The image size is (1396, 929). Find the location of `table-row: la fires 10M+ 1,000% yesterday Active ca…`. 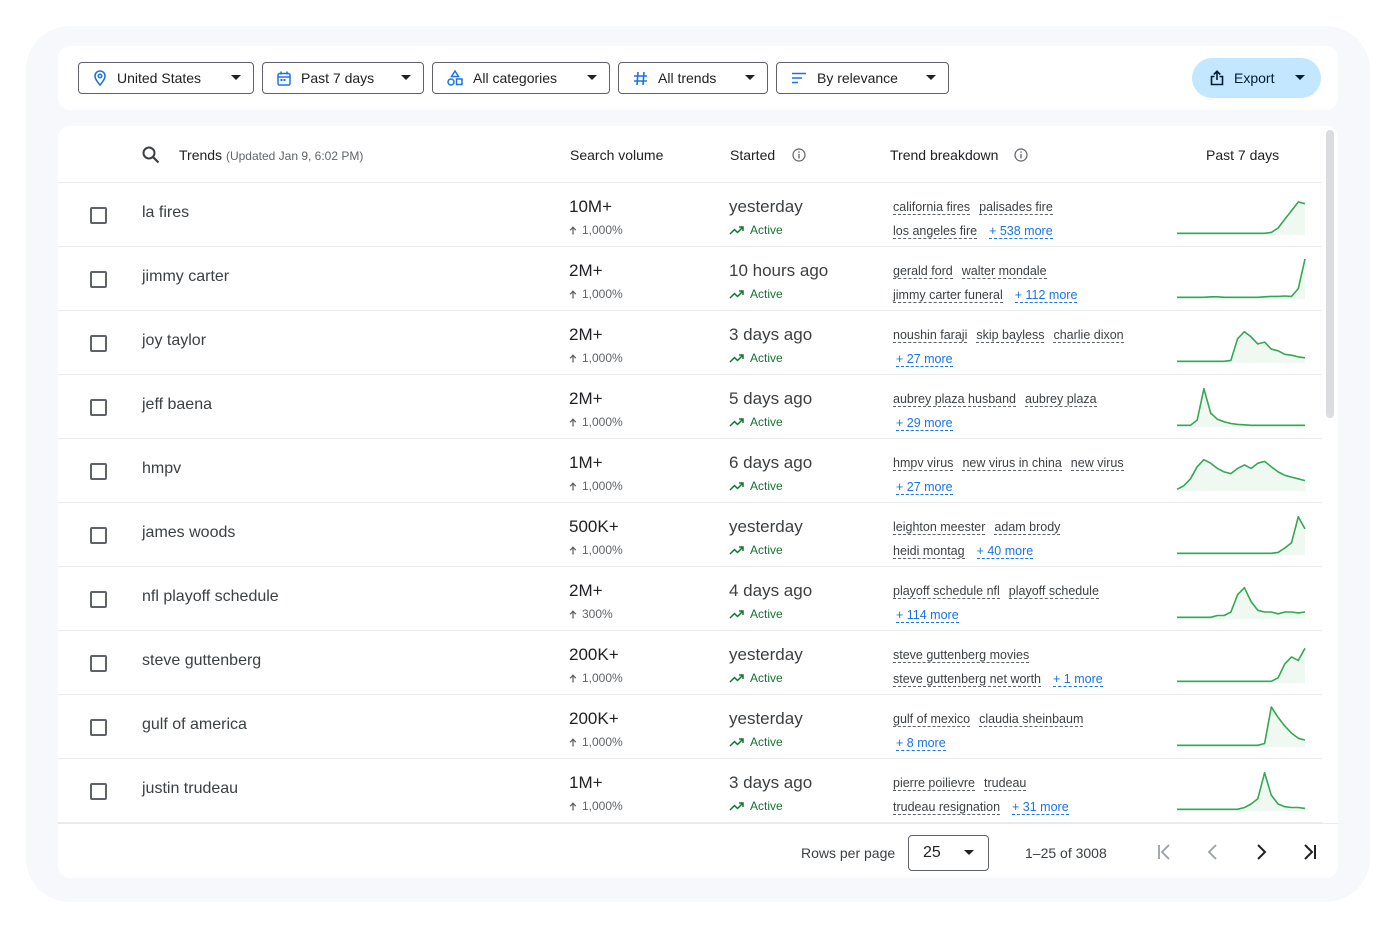

table-row: la fires 10M+ 1,000% yesterday Active ca… is located at coordinates (690, 215).